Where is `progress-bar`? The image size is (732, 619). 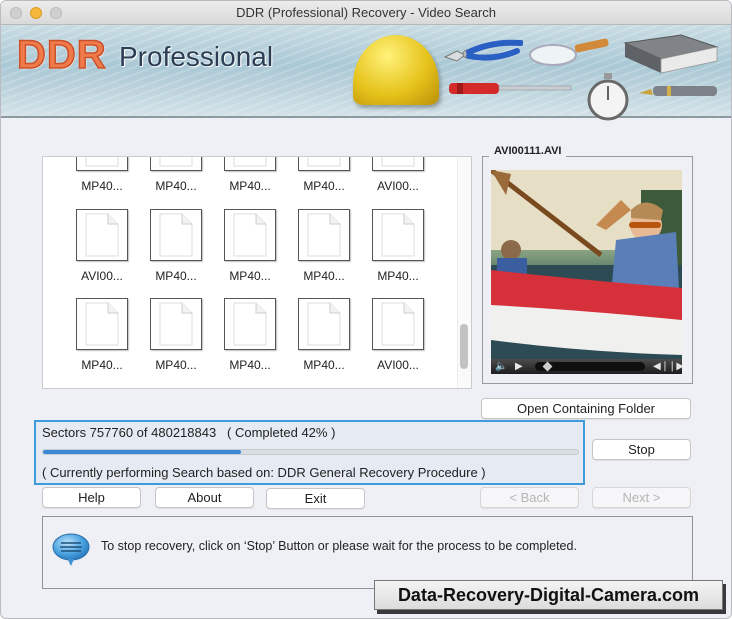 progress-bar is located at coordinates (310, 452).